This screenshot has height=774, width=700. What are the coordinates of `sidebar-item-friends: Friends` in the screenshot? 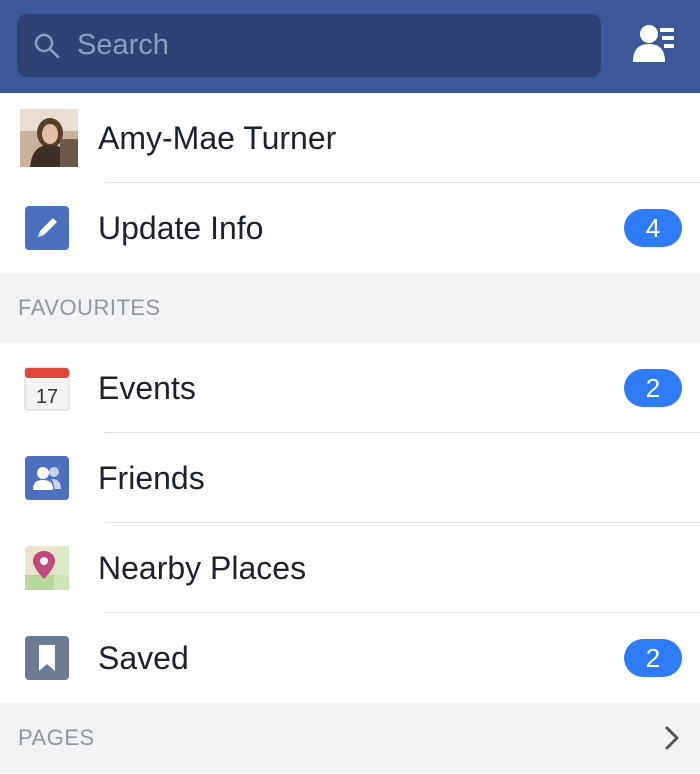 It's located at (350, 478).